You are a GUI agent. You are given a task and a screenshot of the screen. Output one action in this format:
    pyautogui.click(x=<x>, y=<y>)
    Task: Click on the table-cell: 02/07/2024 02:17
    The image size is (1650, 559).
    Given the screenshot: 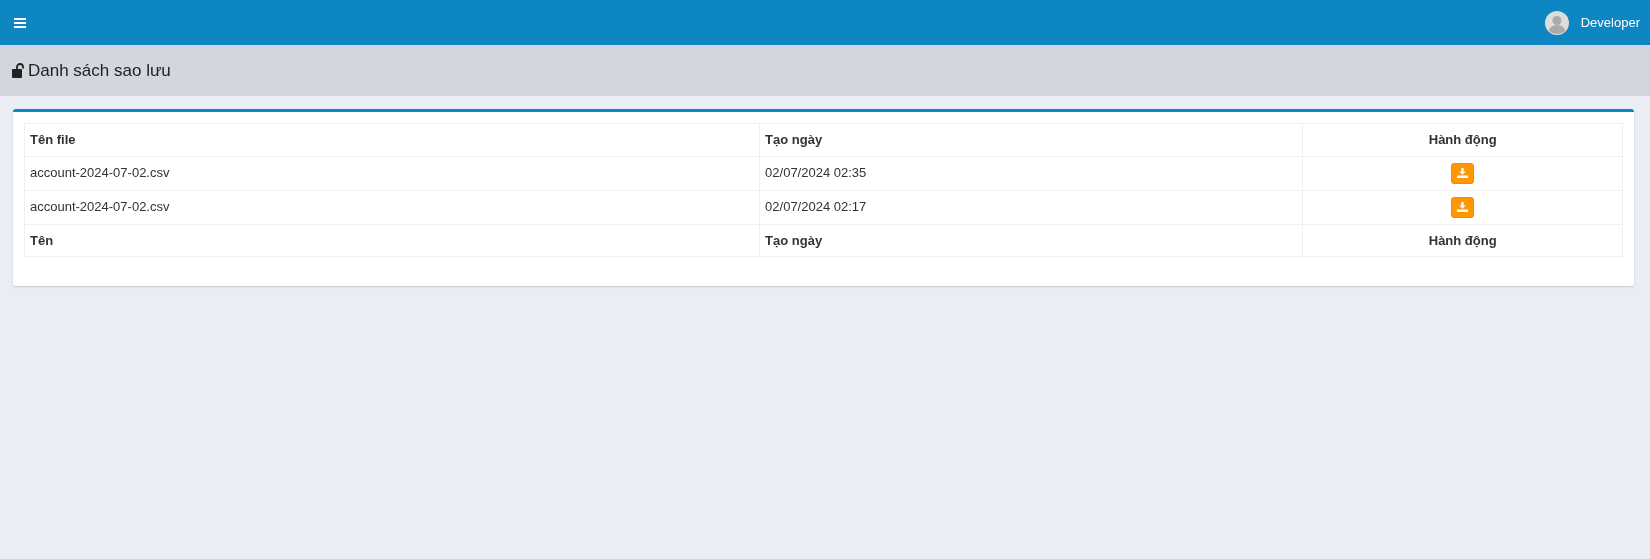 What is the action you would take?
    pyautogui.click(x=1031, y=207)
    